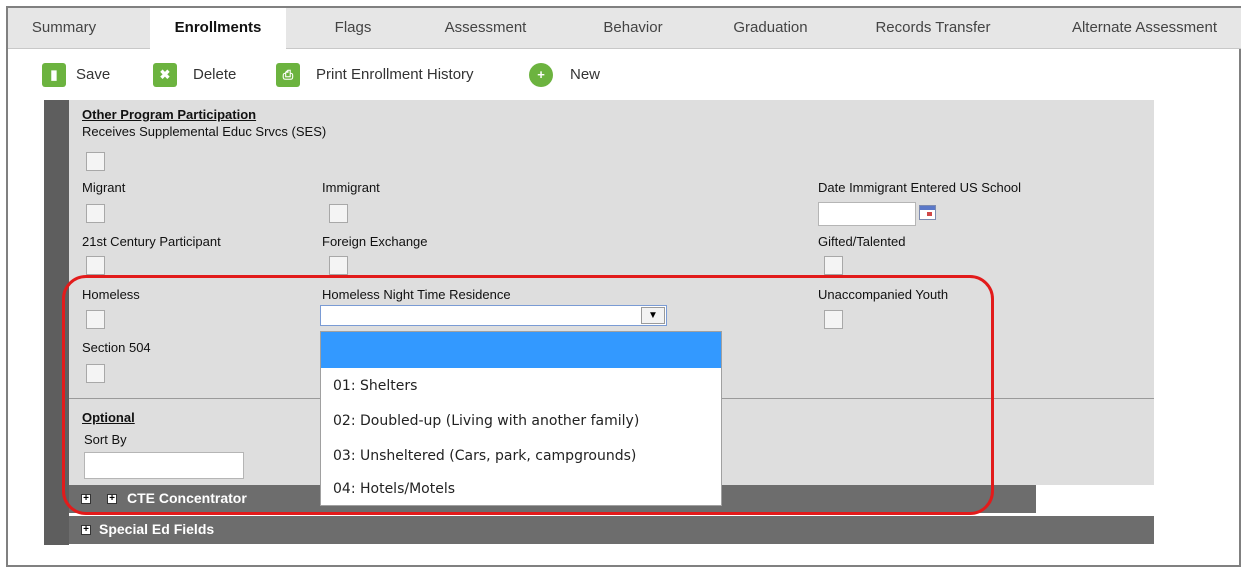 Image resolution: width=1249 pixels, height=573 pixels. I want to click on ses-checkbox, so click(95, 161).